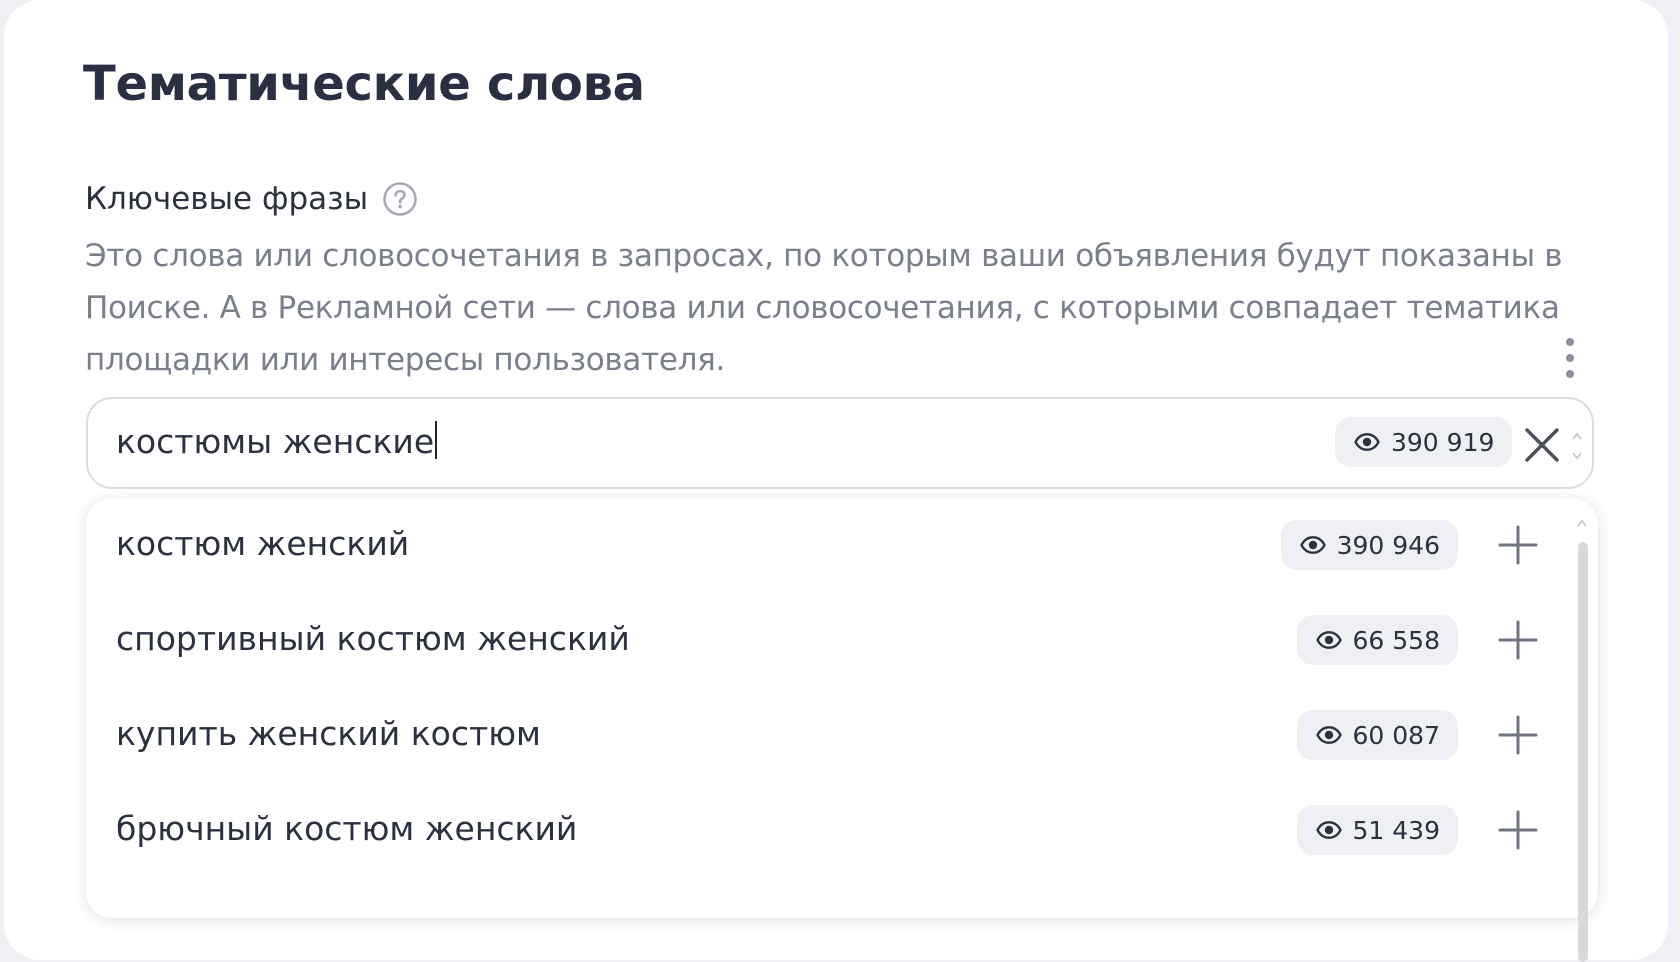  I want to click on suggestion-text: костюм женский, so click(263, 543).